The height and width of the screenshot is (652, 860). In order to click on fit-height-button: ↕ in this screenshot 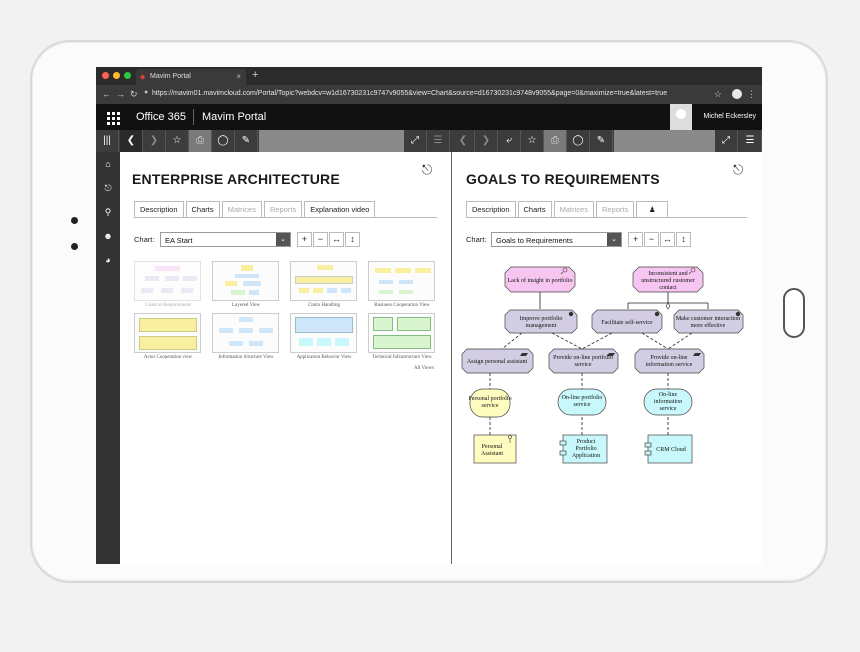, I will do `click(352, 239)`.